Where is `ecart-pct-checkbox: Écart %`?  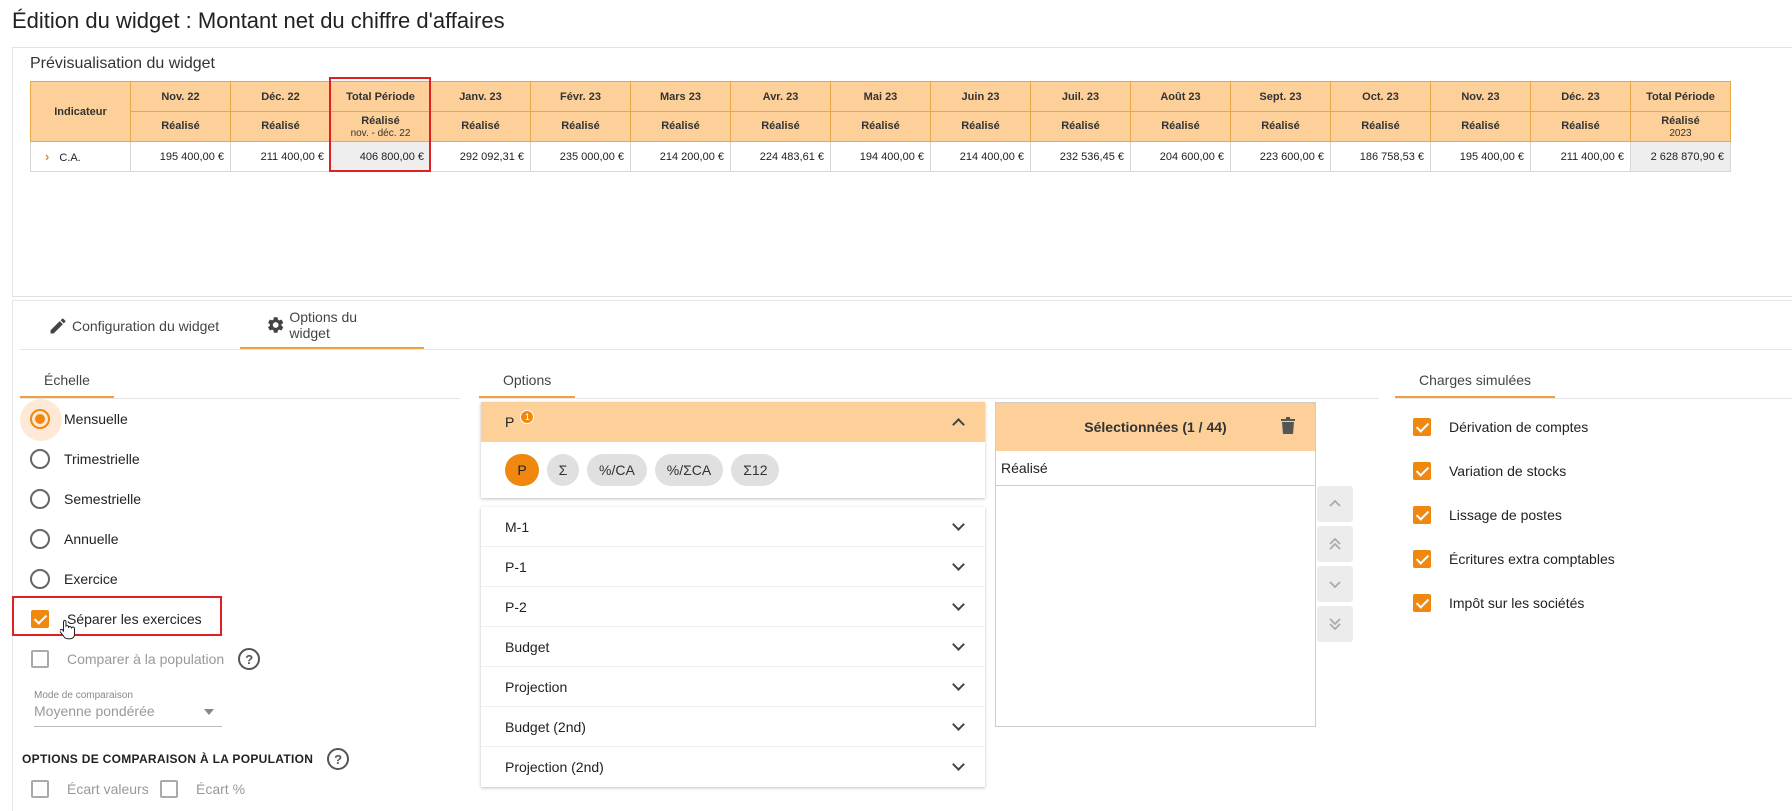
ecart-pct-checkbox: Écart % is located at coordinates (202, 789).